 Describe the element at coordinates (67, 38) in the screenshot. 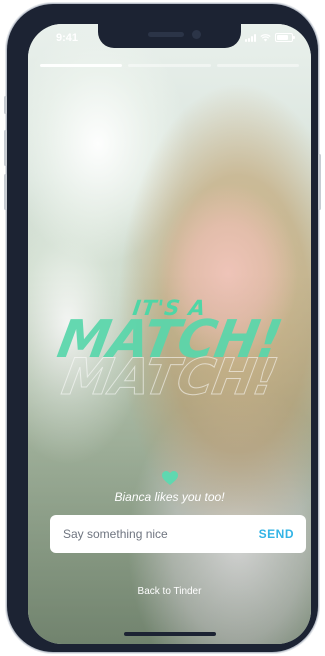

I see `status-time: 9:41` at that location.